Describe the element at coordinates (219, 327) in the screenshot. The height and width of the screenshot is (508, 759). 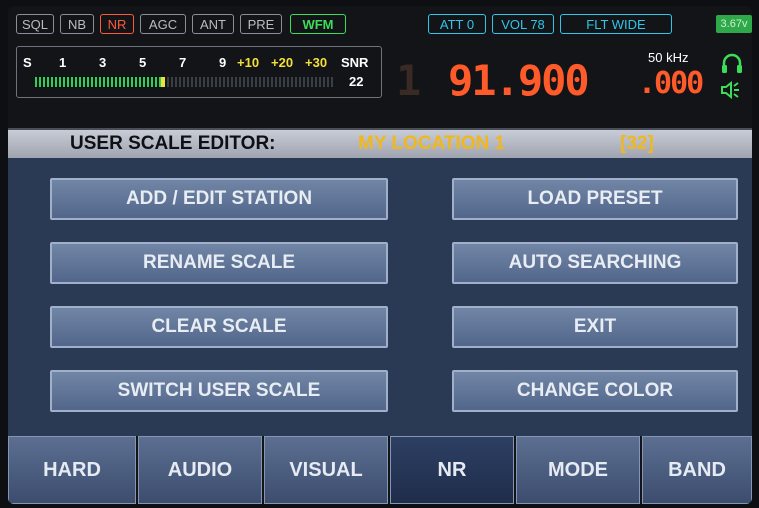
I see `clear-scale-button: CLEAR SCALE` at that location.